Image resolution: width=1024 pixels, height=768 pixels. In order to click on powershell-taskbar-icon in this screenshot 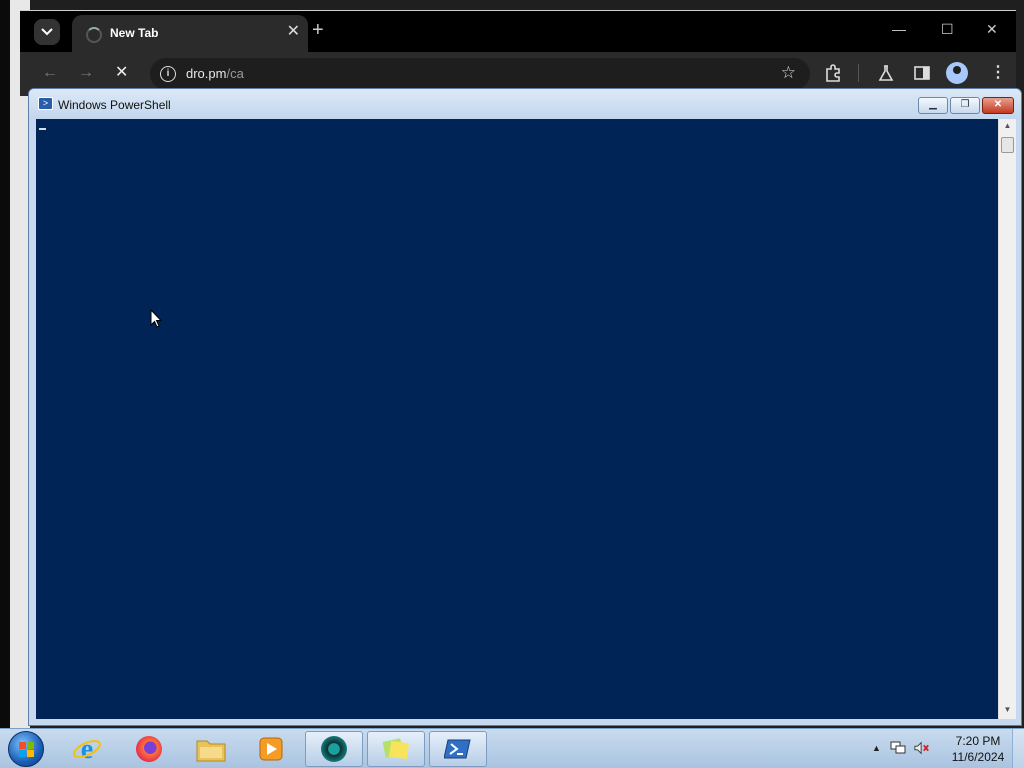, I will do `click(457, 749)`.